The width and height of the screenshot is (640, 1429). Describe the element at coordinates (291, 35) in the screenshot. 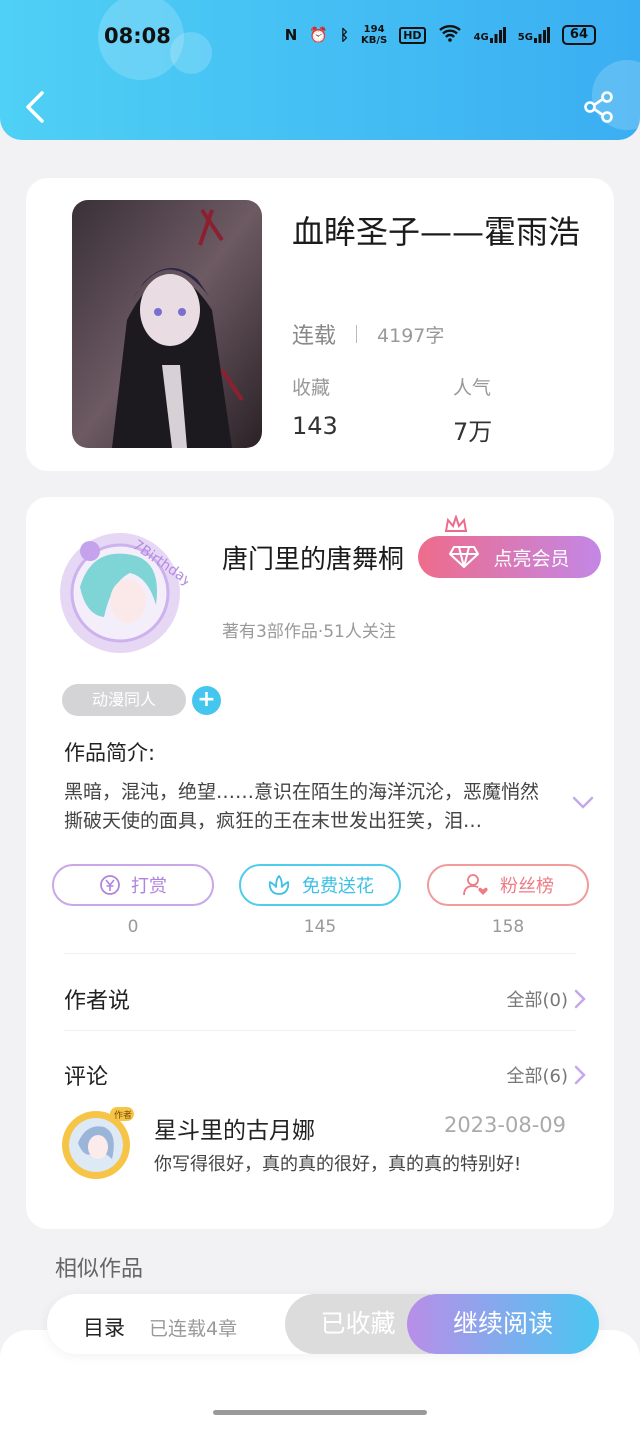

I see `nfc-icon: N` at that location.